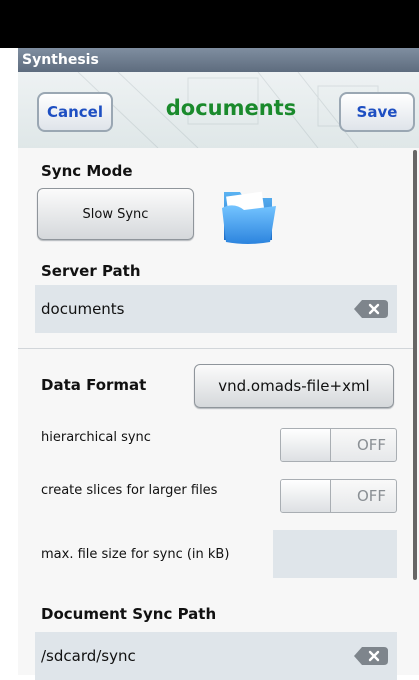 The width and height of the screenshot is (419, 680). What do you see at coordinates (415, 365) in the screenshot?
I see `scrollbar` at bounding box center [415, 365].